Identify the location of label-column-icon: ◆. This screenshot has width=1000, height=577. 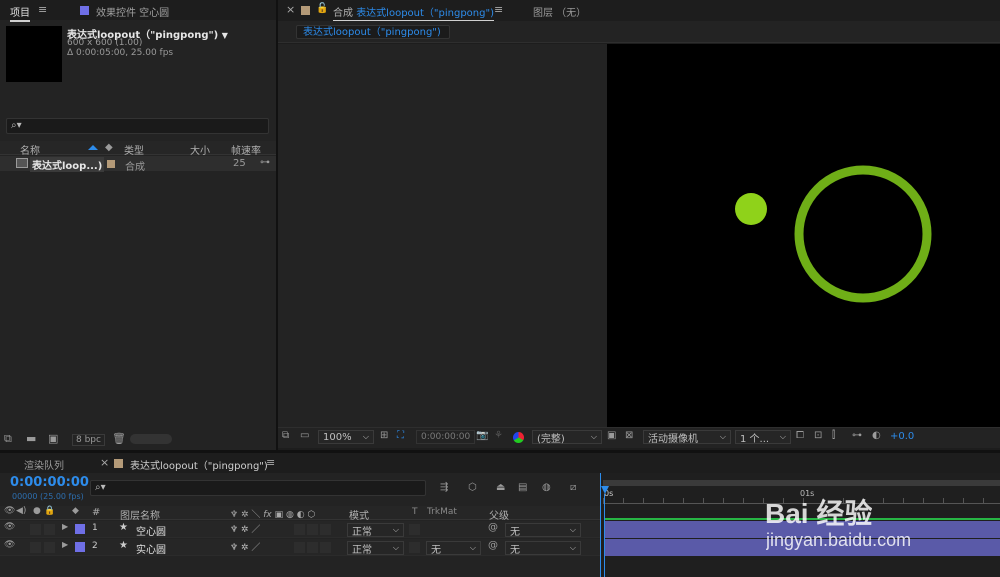
(75, 511).